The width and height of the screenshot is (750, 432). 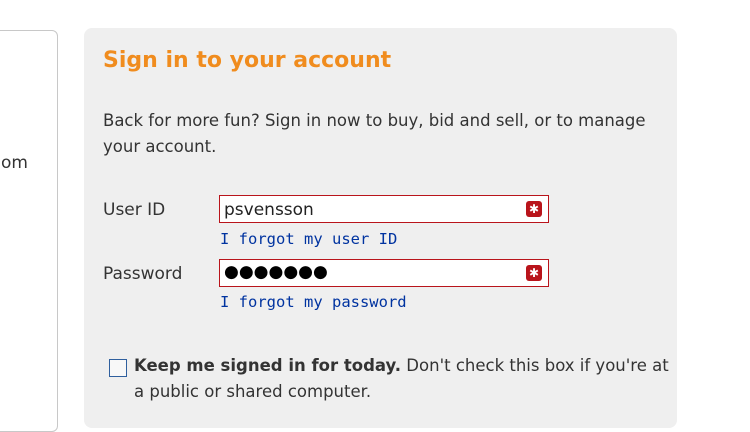 What do you see at coordinates (313, 302) in the screenshot?
I see `forgot-password-link: I forgot my password` at bounding box center [313, 302].